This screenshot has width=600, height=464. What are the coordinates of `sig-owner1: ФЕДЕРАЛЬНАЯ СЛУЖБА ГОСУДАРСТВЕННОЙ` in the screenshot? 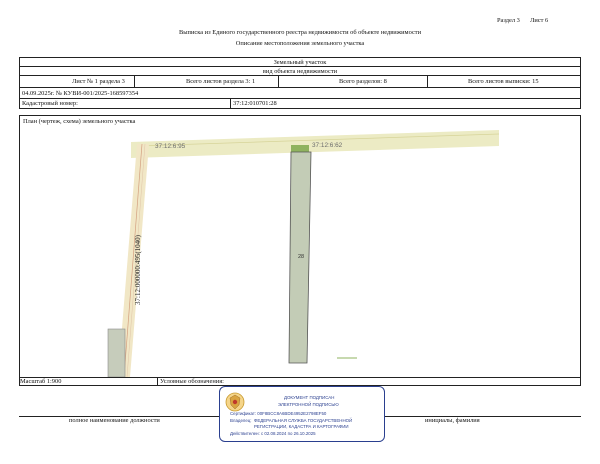 It's located at (303, 420).